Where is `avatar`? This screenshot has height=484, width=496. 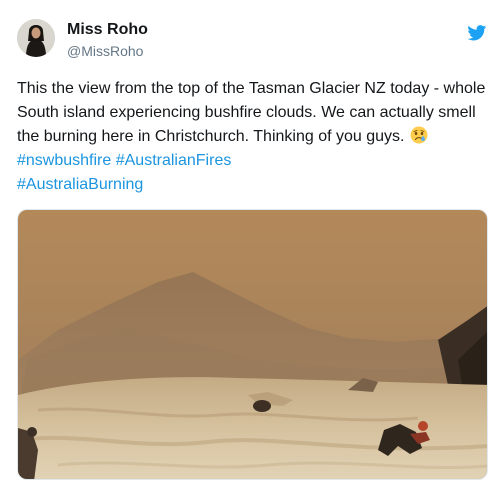 avatar is located at coordinates (36, 38).